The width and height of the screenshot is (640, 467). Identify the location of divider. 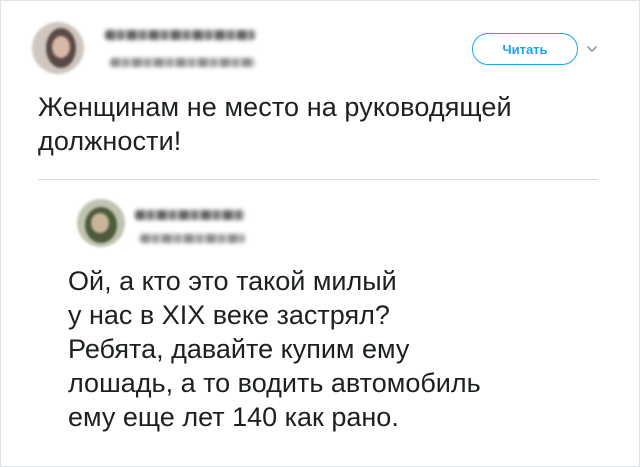
(318, 179).